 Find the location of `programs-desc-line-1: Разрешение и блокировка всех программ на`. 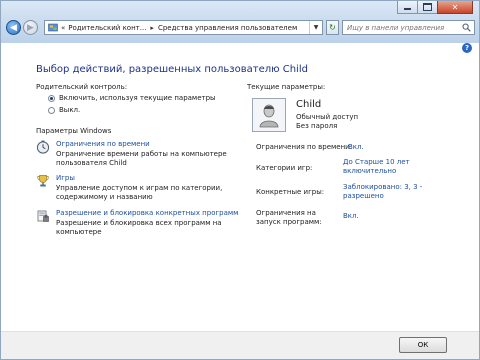

programs-desc-line-1: Разрешение и блокировка всех программ на is located at coordinates (139, 223).